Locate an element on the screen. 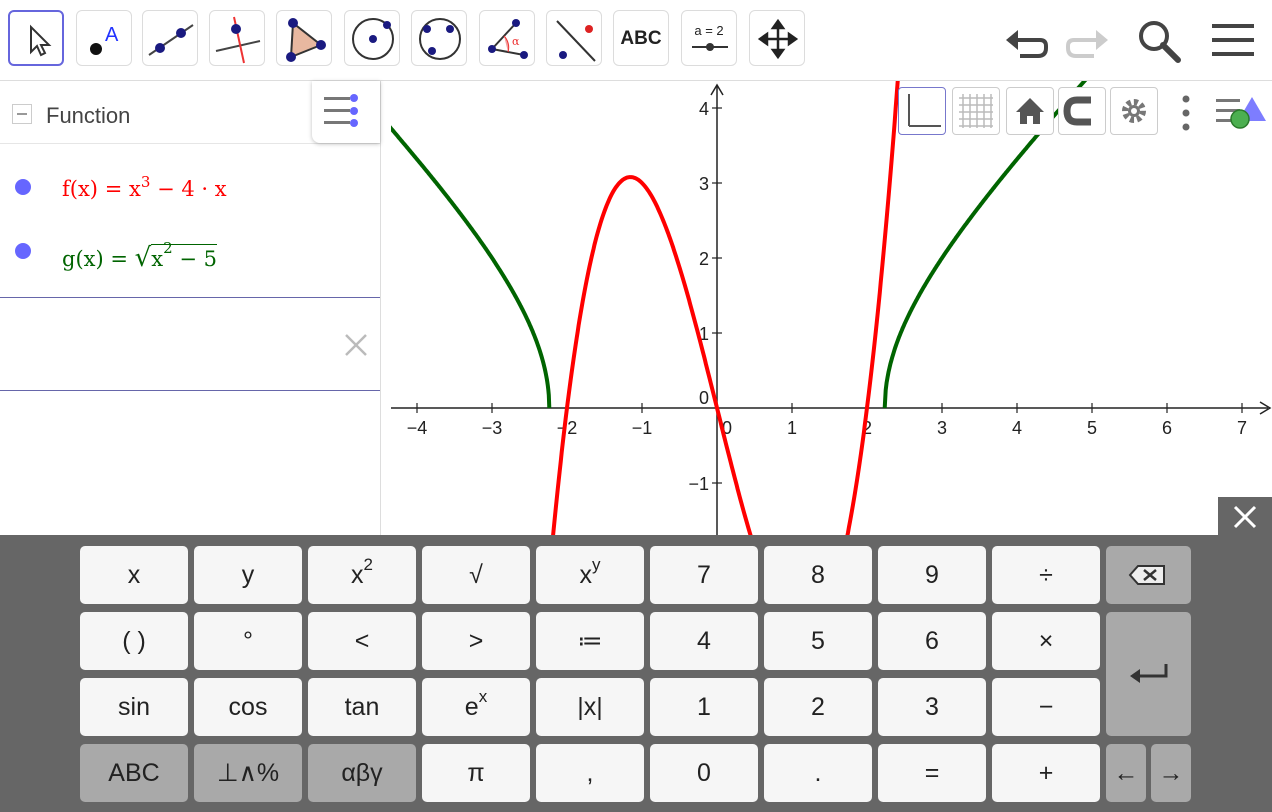 The width and height of the screenshot is (1272, 812). enter-key is located at coordinates (1148, 674).